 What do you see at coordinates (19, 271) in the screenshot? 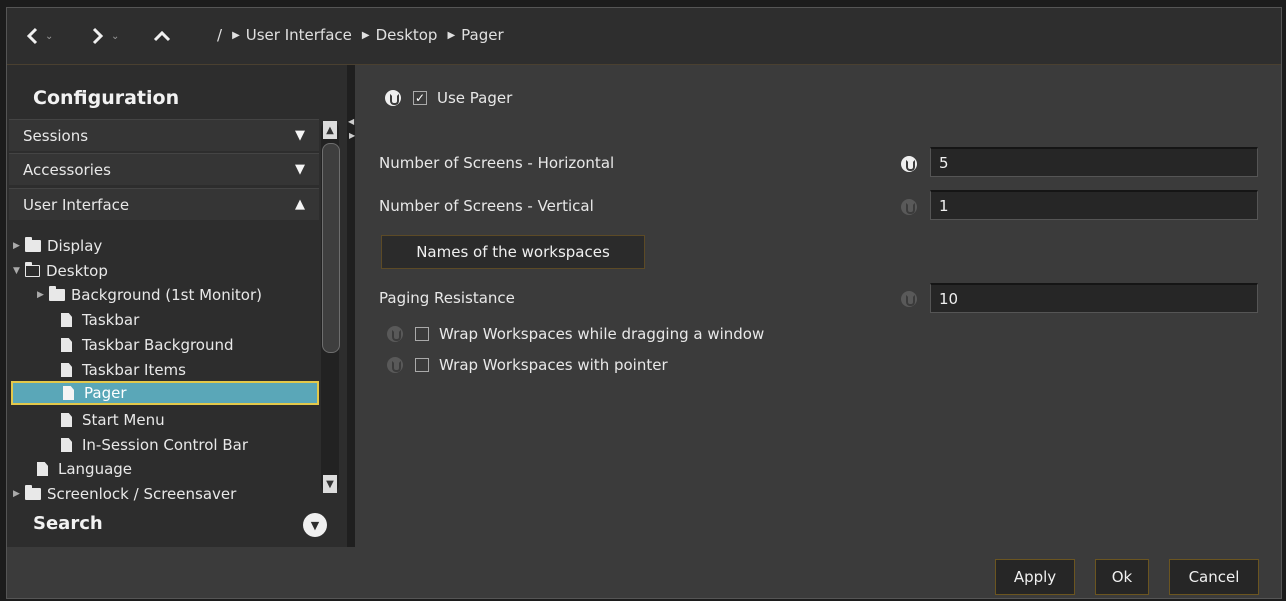
I see `collapse-arrow-icon: ▼` at bounding box center [19, 271].